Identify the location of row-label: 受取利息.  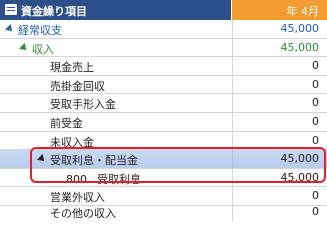
(119, 179).